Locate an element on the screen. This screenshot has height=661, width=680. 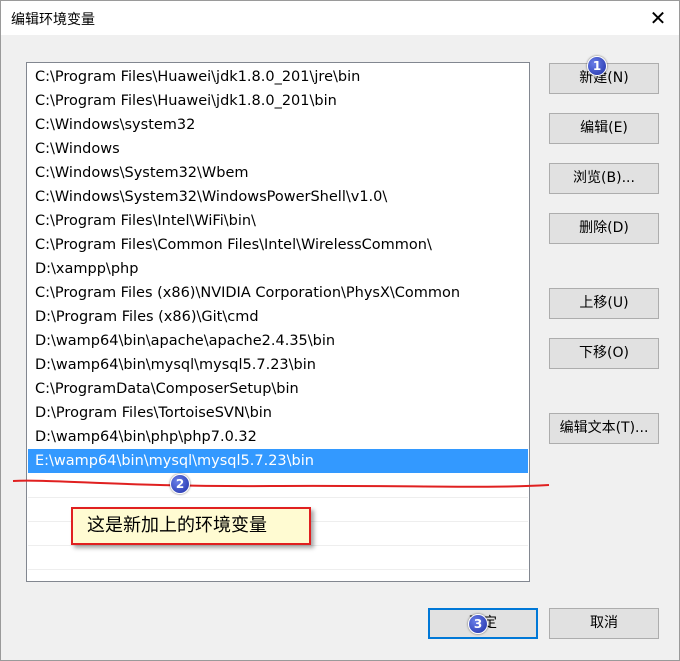
title-bar: 编辑环境变量 ✕ is located at coordinates (340, 18).